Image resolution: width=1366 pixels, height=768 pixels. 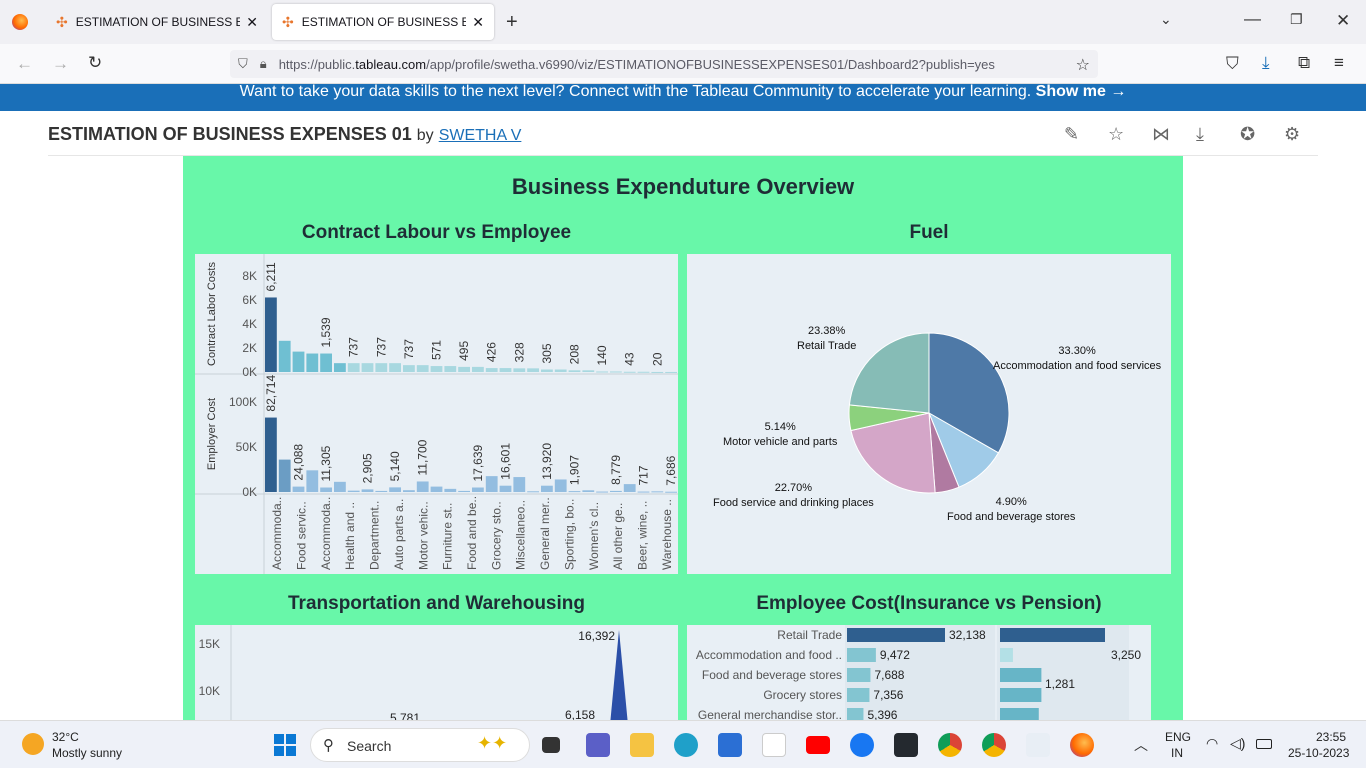 I want to click on clock-time: 23:55, so click(x=1331, y=737).